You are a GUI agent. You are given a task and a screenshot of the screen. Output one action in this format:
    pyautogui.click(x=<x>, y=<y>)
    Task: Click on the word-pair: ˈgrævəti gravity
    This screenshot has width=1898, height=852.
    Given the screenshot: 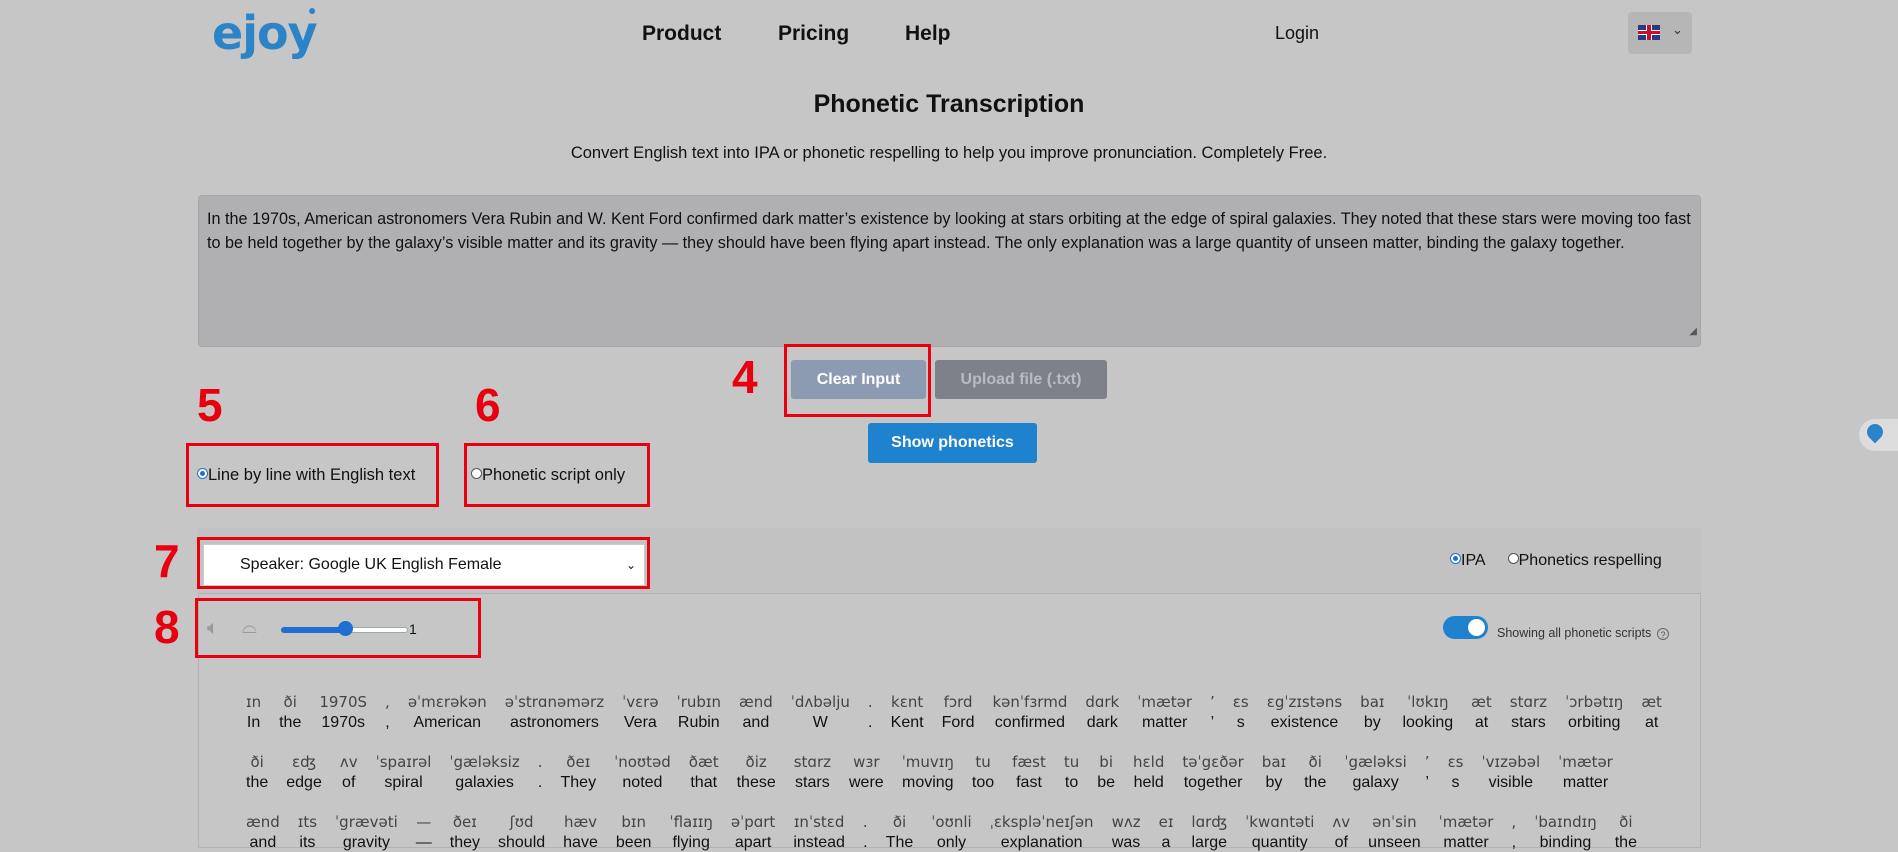 What is the action you would take?
    pyautogui.click(x=366, y=832)
    